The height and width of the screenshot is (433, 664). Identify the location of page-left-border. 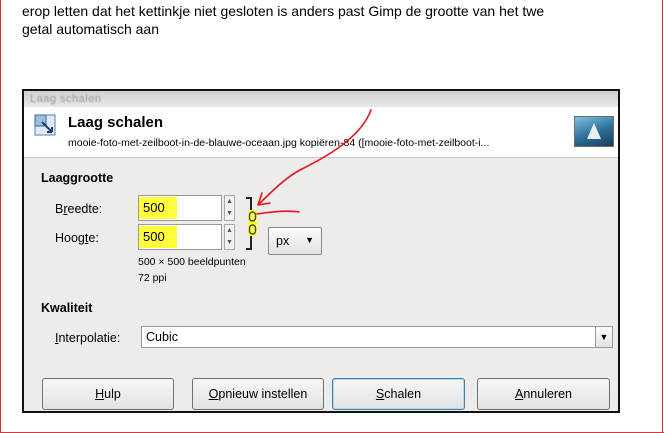
(0, 216).